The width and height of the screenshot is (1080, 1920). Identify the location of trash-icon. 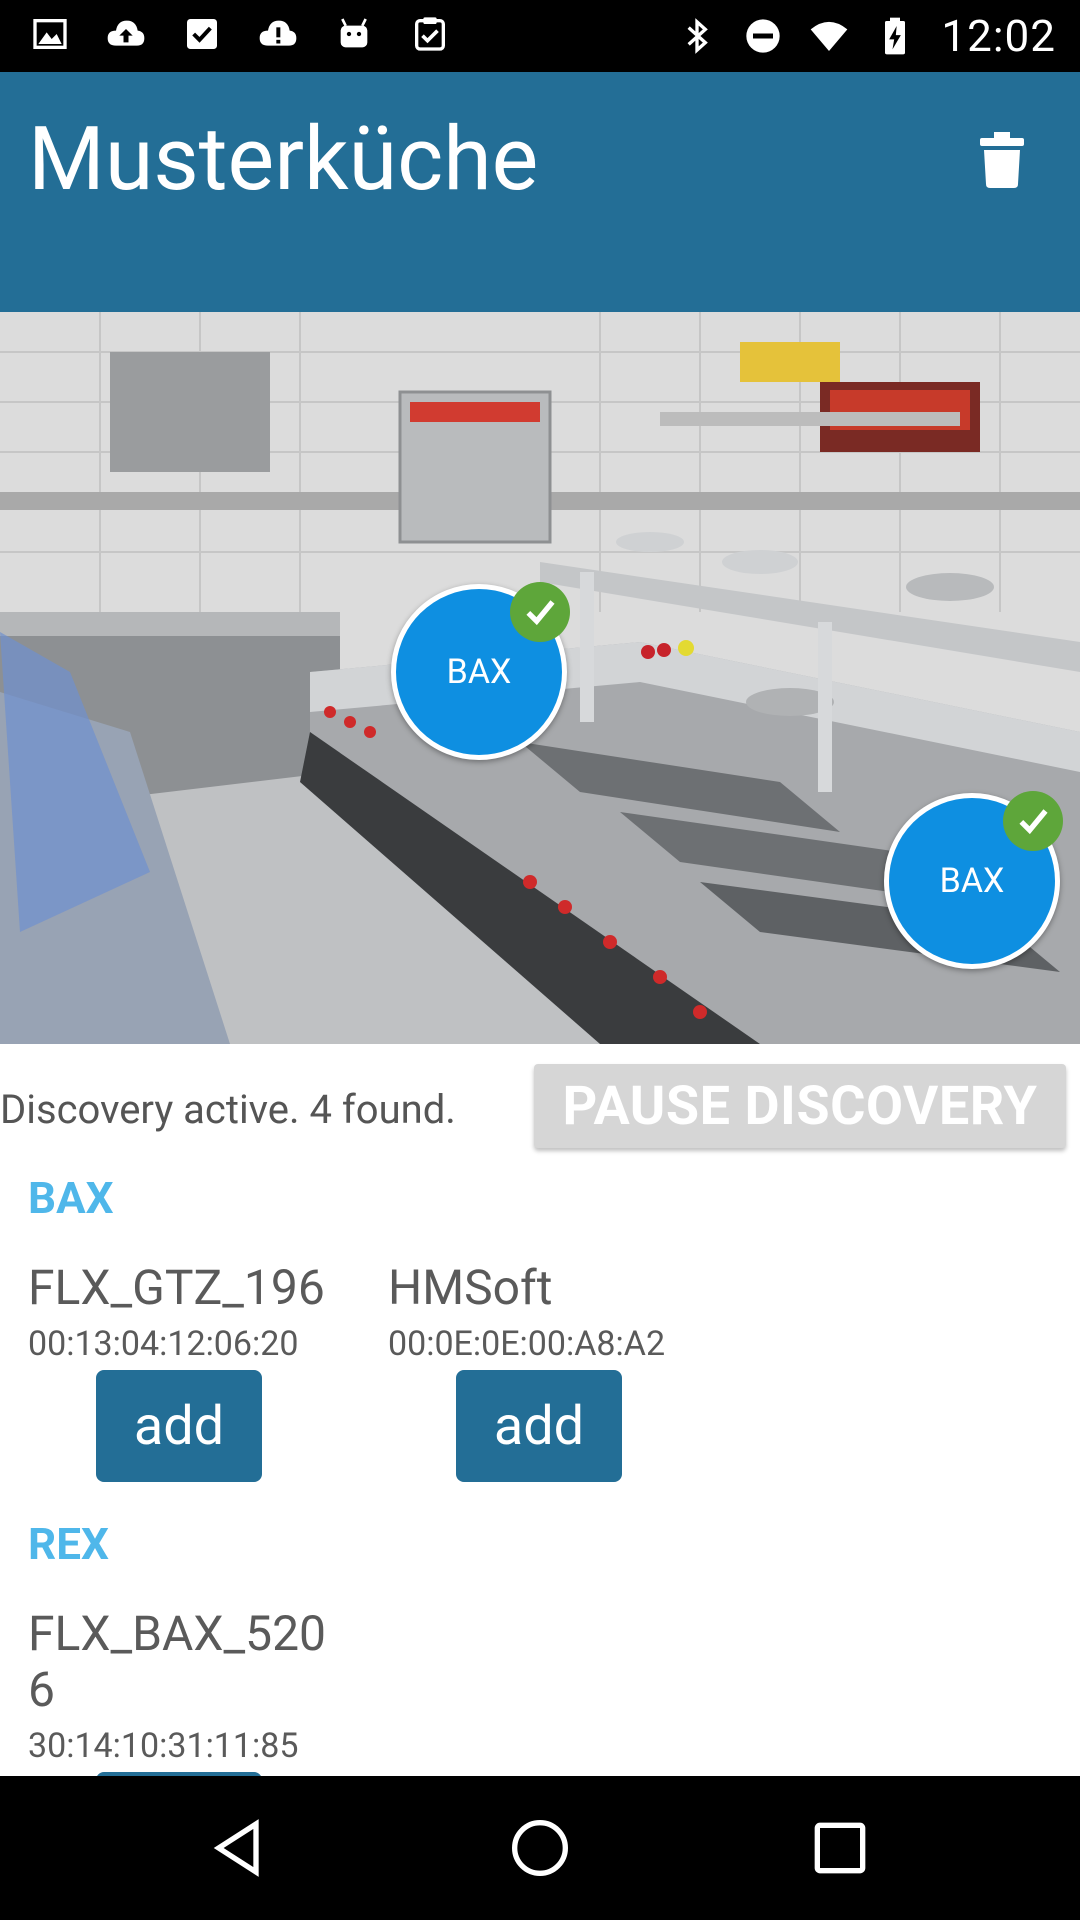
(1002, 160).